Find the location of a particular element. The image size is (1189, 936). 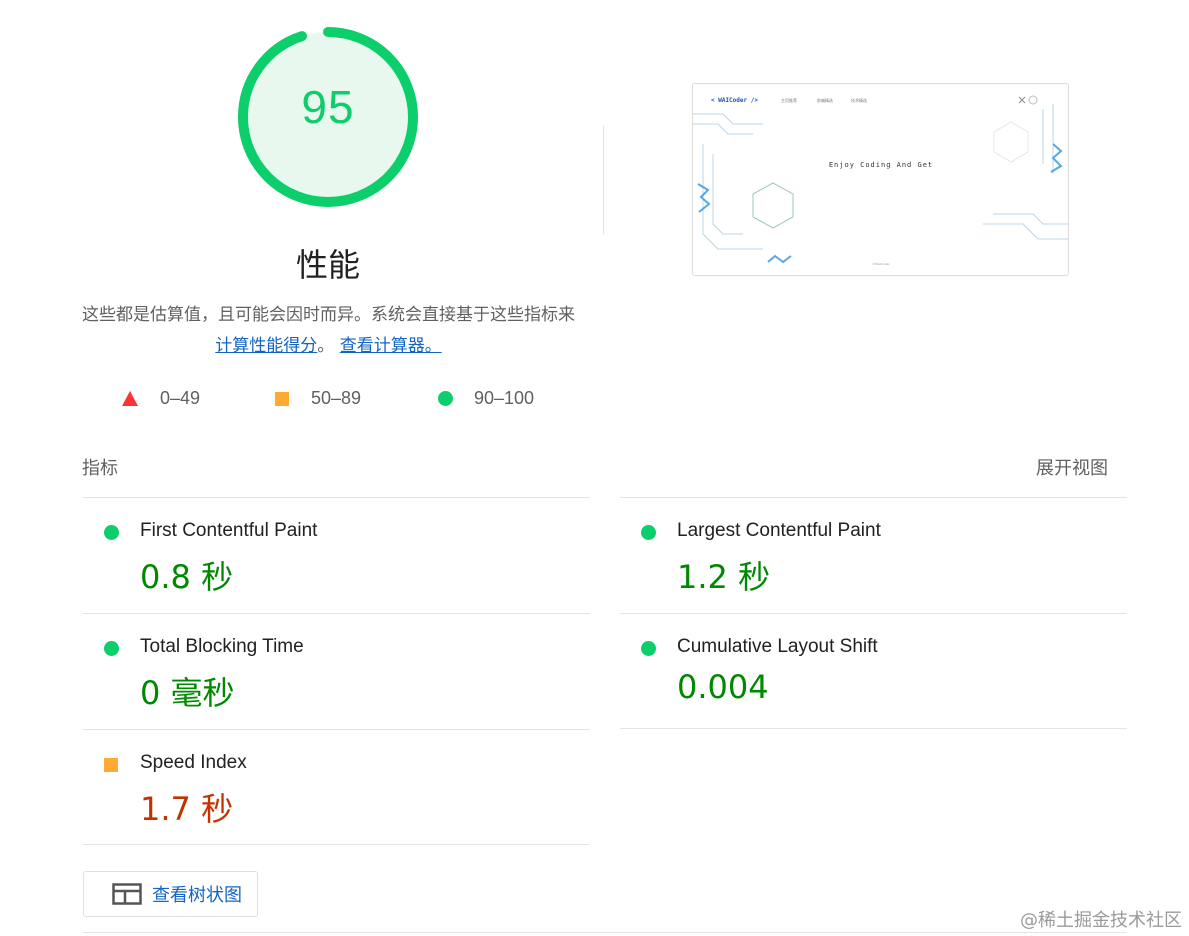

triangle-fail-icon is located at coordinates (130, 398).